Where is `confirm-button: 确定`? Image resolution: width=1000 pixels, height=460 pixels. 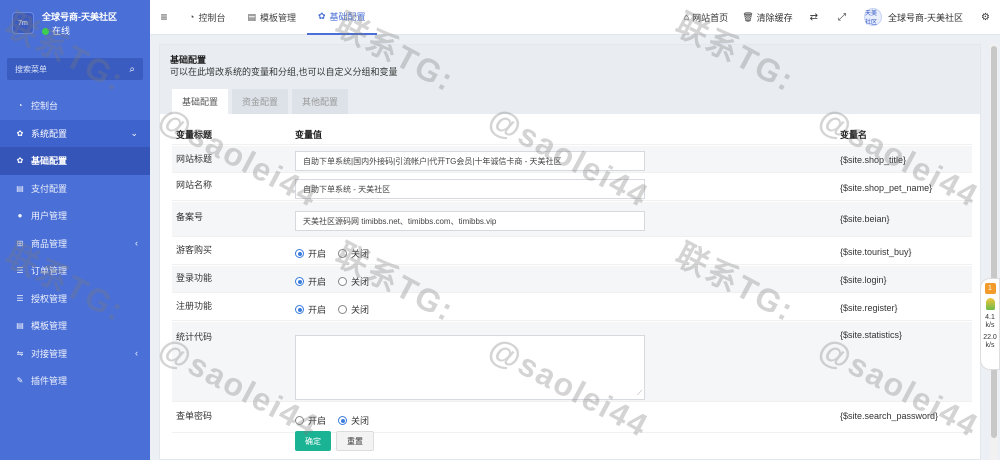
confirm-button: 确定 is located at coordinates (313, 441).